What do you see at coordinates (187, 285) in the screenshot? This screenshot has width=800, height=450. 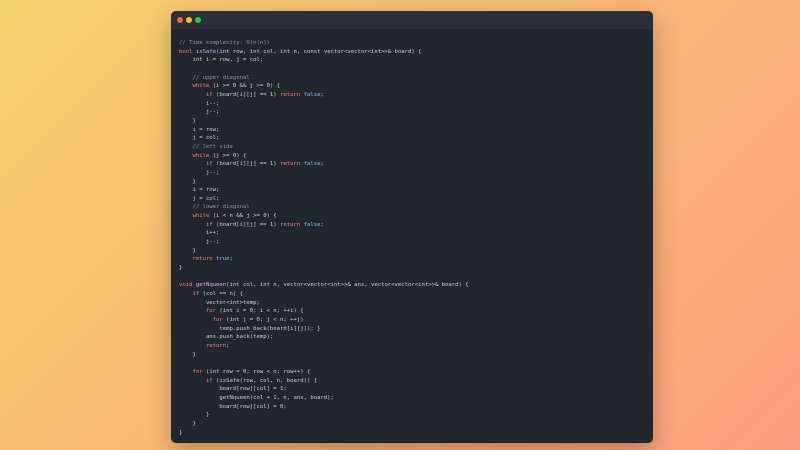 I see `code-token: void` at bounding box center [187, 285].